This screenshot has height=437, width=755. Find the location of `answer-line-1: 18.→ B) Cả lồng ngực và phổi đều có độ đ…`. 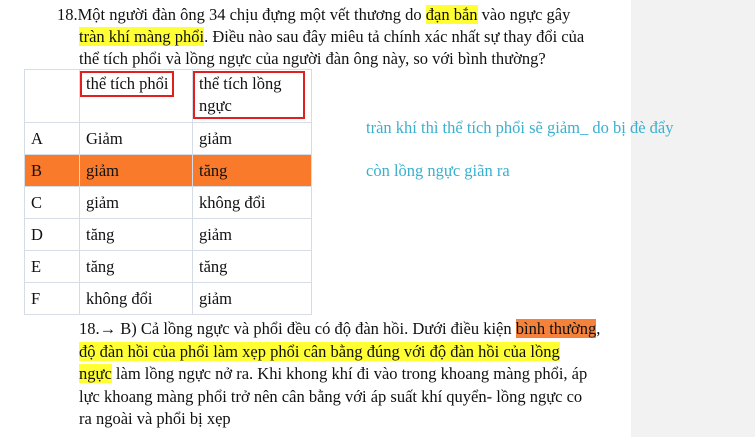

answer-line-1: 18.→ B) Cả lồng ngực và phổi đều có độ đ… is located at coordinates (340, 328).